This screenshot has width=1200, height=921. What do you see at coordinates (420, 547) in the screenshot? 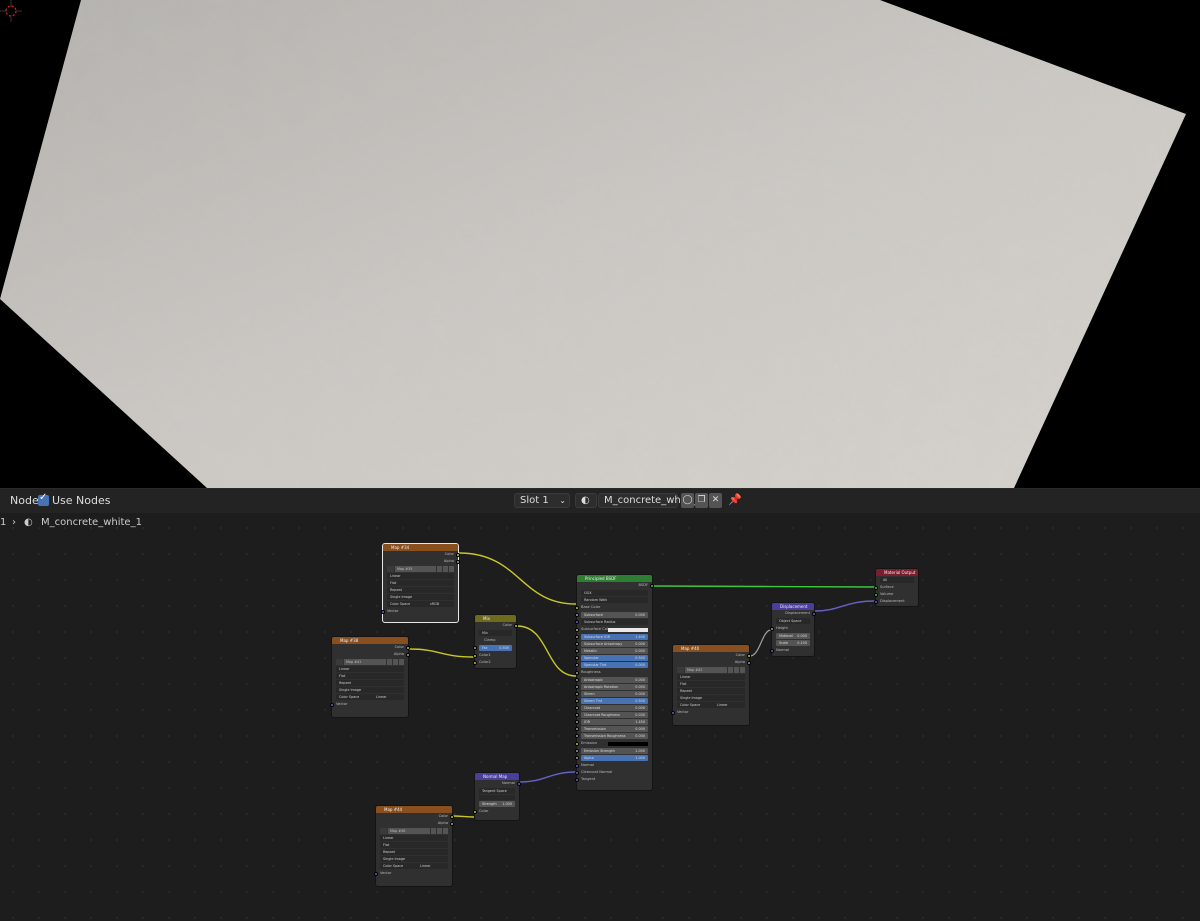
I see `node-title: Map #34` at bounding box center [420, 547].